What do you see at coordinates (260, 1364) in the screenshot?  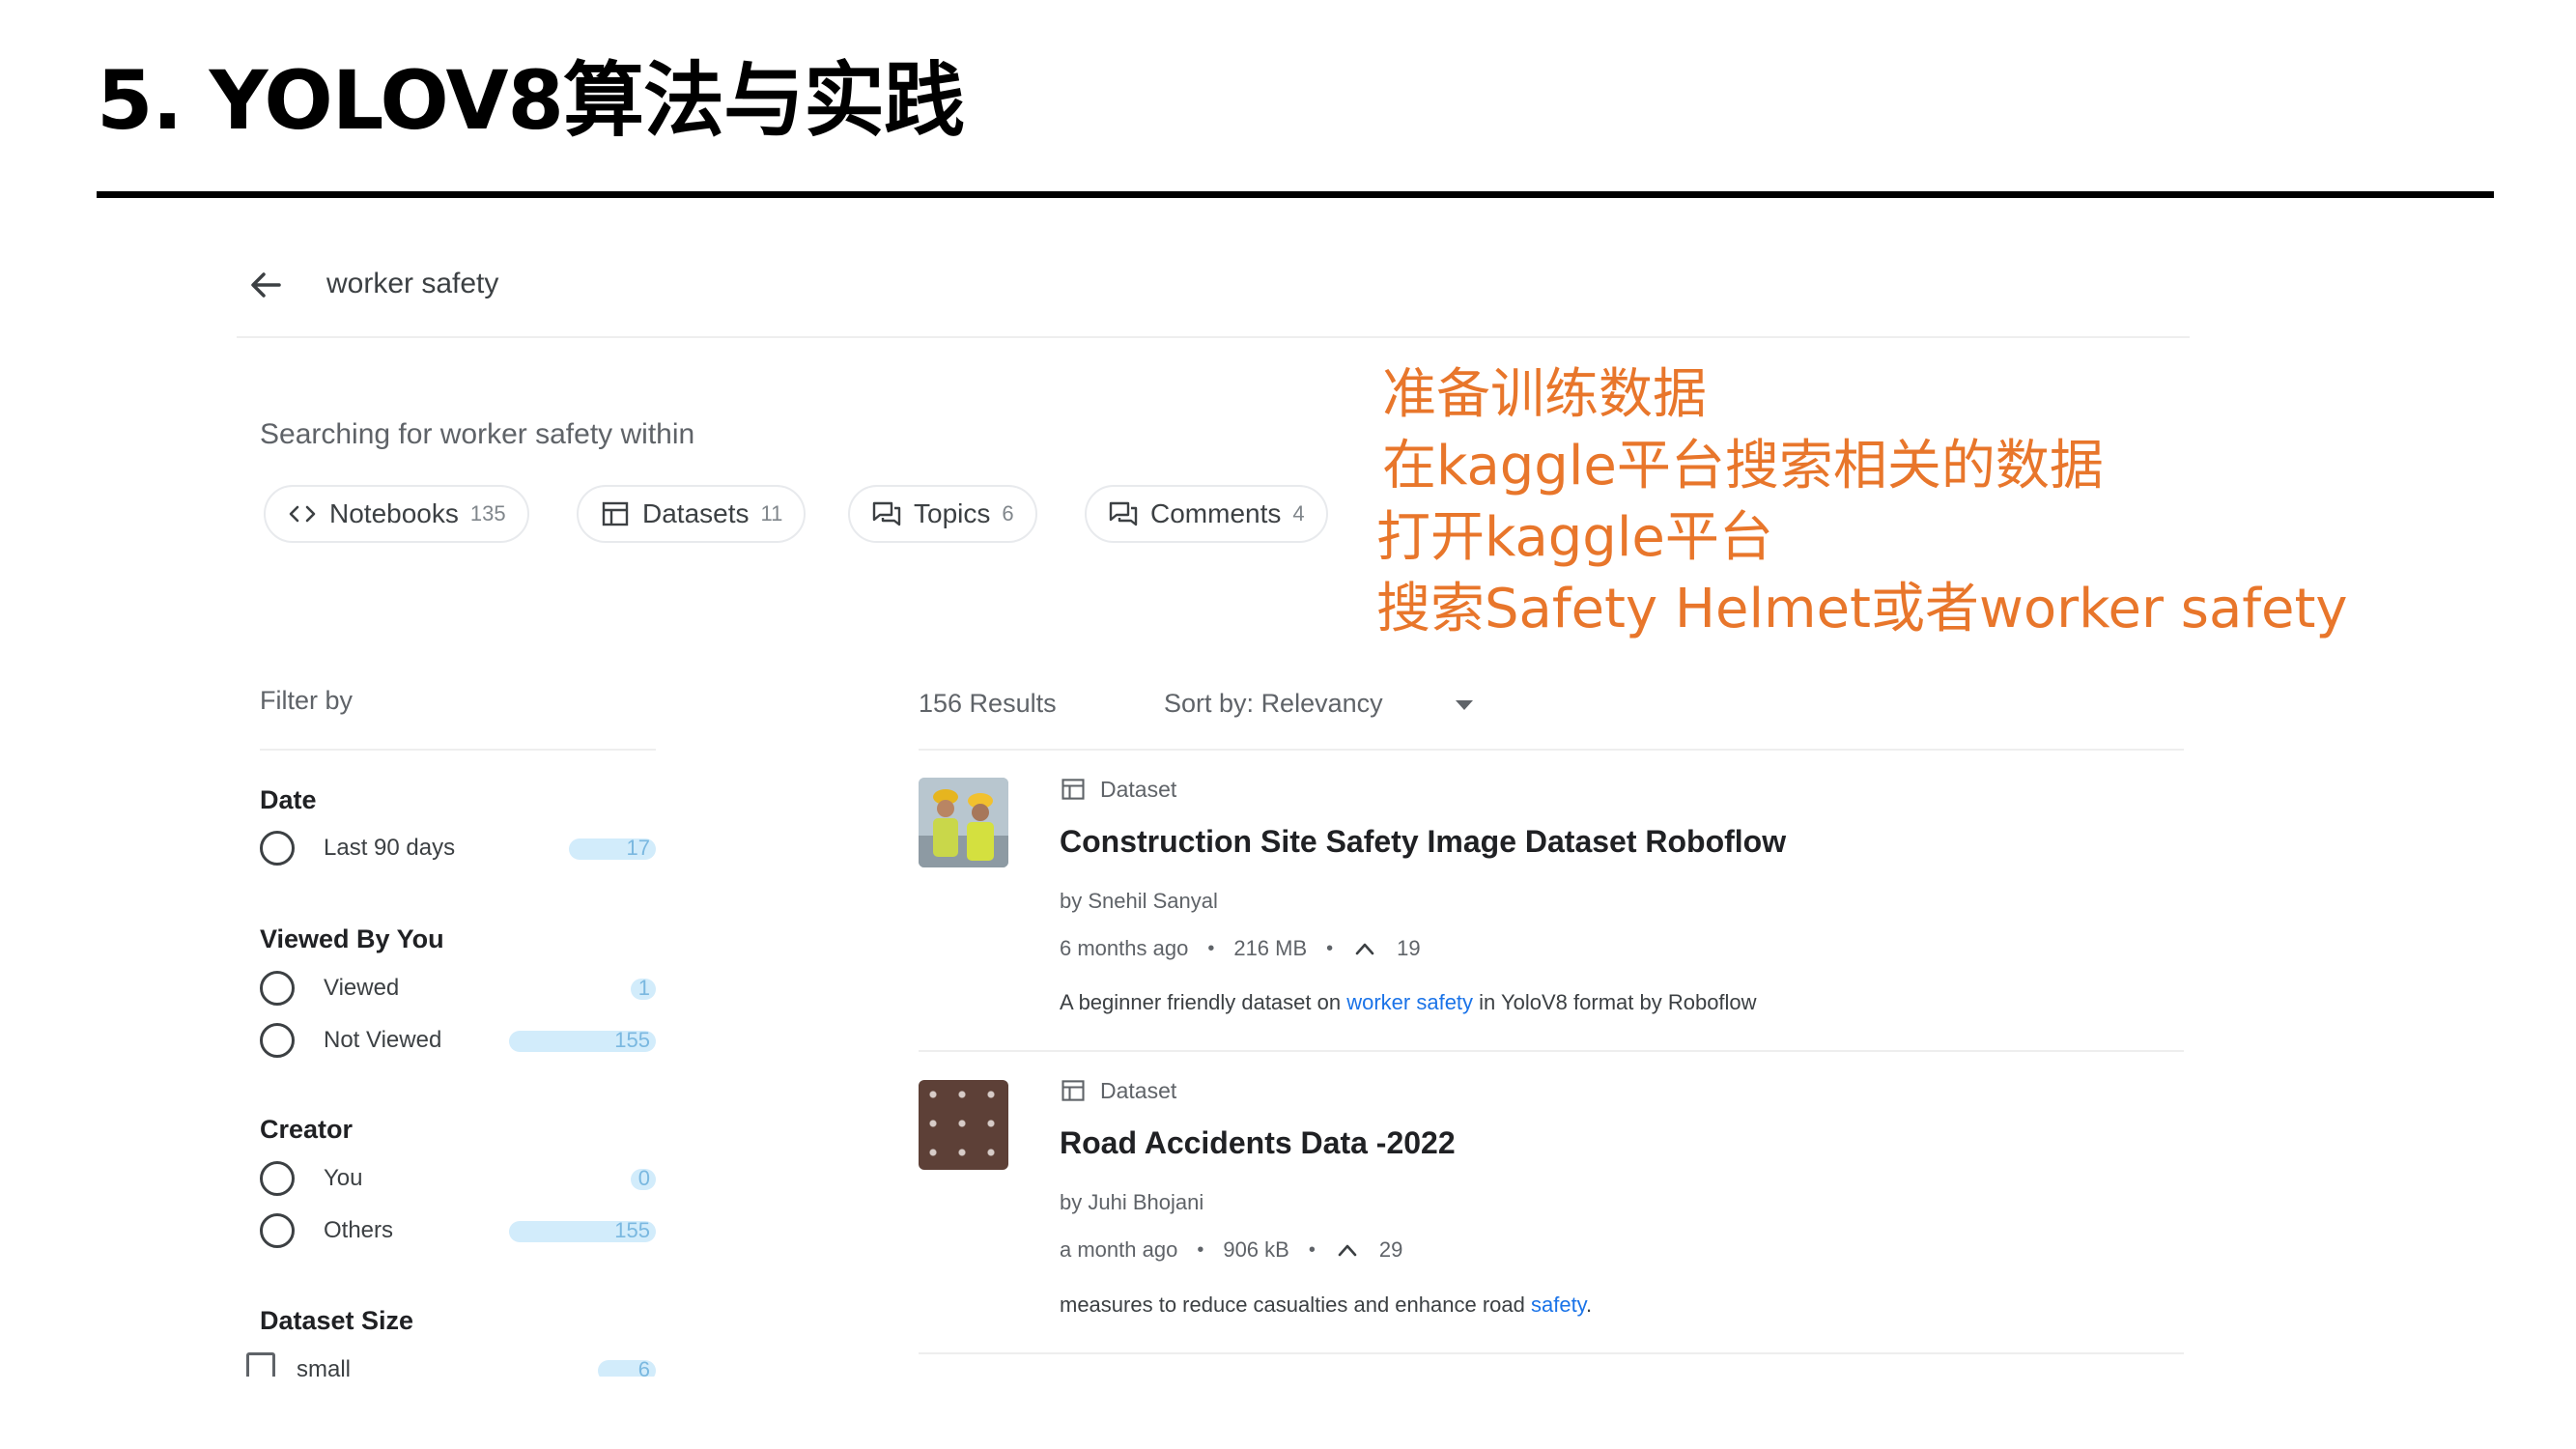 I see `checkbox` at bounding box center [260, 1364].